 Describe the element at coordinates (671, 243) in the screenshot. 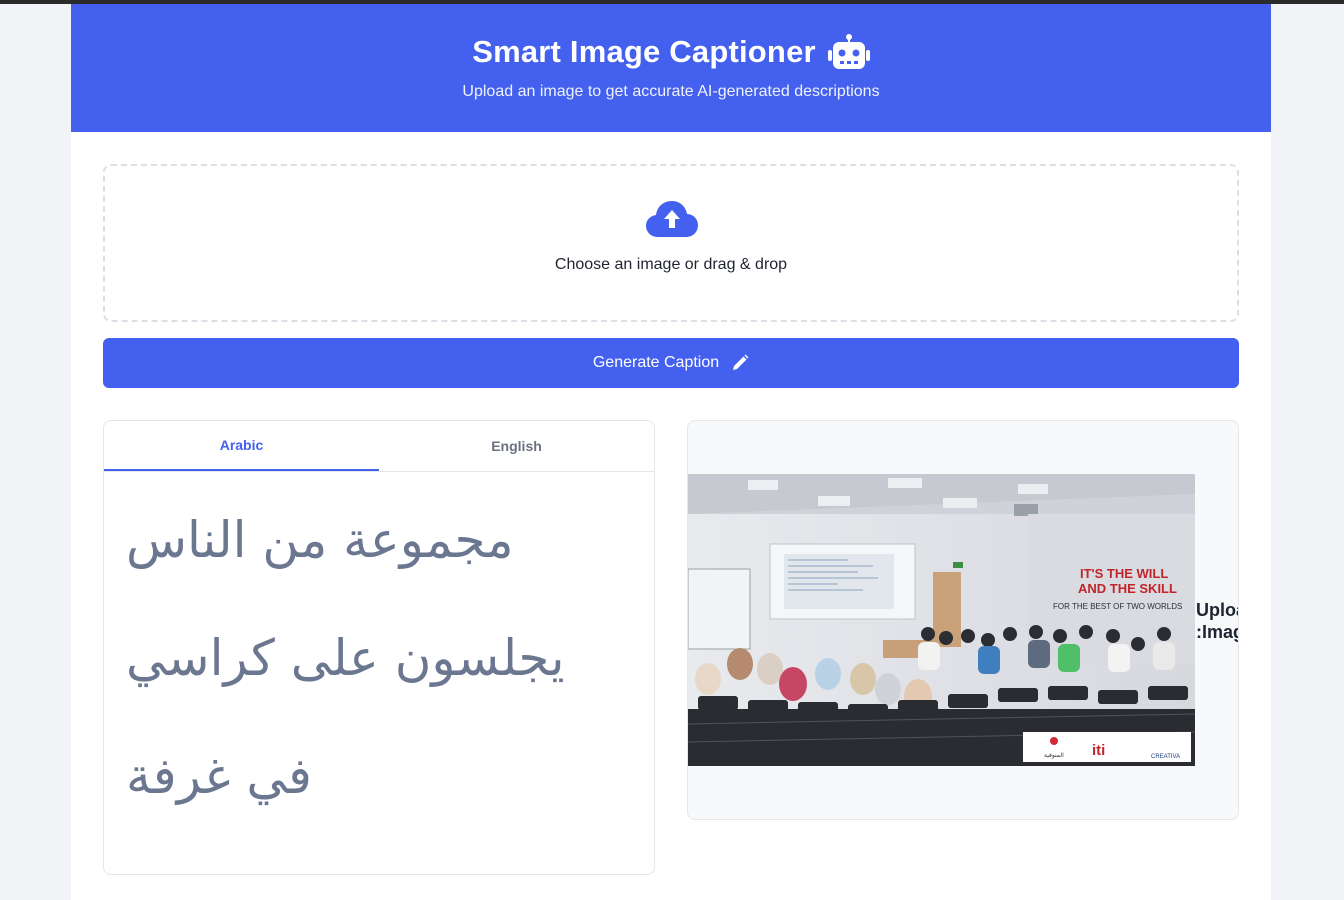

I see `image-dropzone: Choose an image or drag & drop` at that location.